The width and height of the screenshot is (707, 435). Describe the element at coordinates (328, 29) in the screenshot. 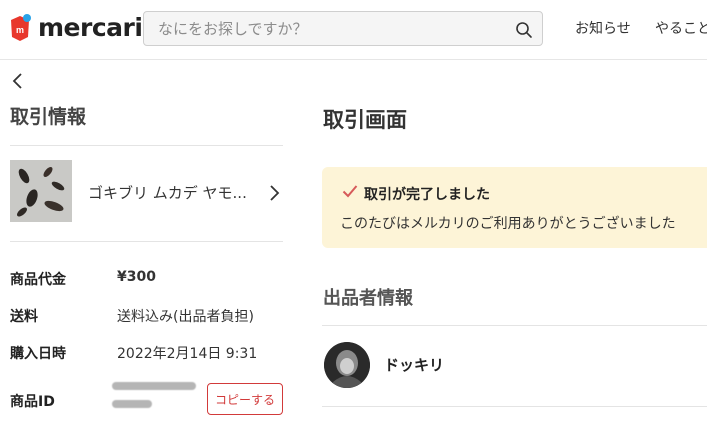

I see `search-input` at that location.